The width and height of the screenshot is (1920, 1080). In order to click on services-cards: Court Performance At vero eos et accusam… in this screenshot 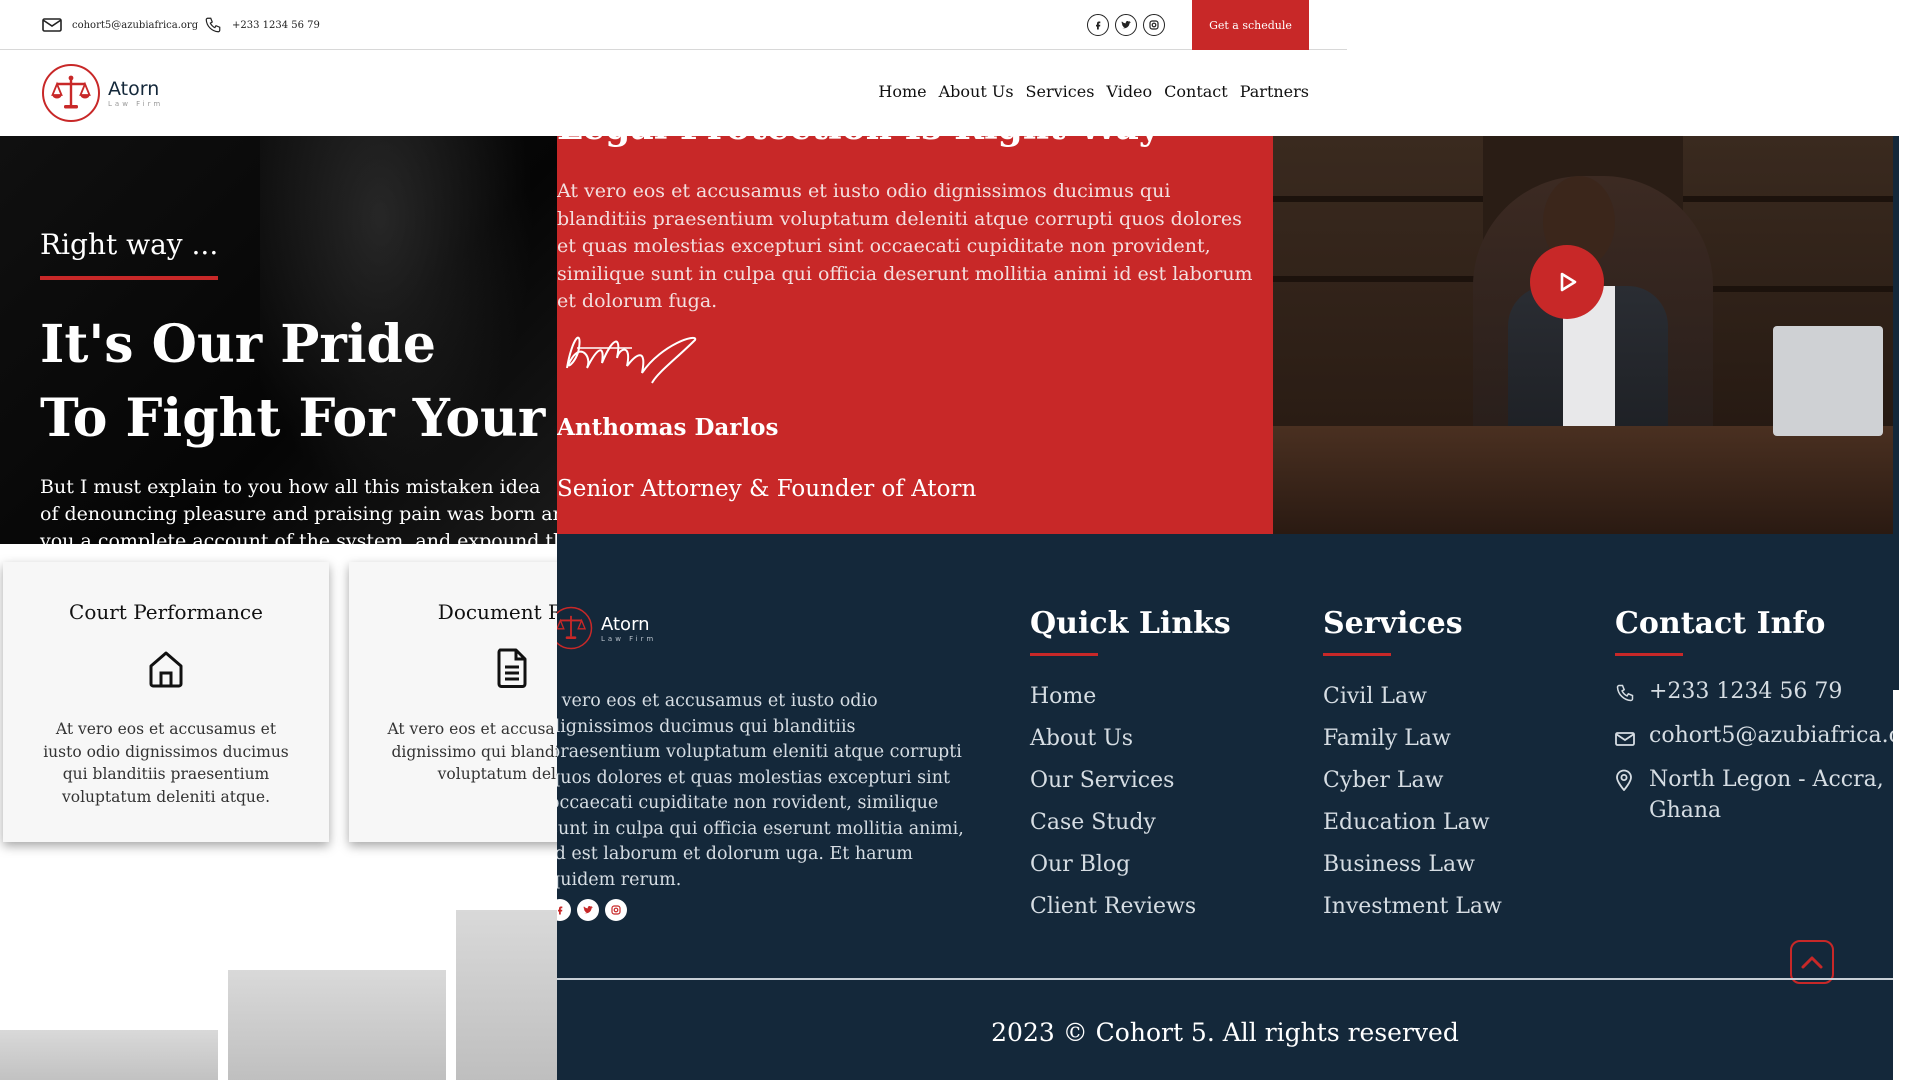, I will do `click(280, 712)`.